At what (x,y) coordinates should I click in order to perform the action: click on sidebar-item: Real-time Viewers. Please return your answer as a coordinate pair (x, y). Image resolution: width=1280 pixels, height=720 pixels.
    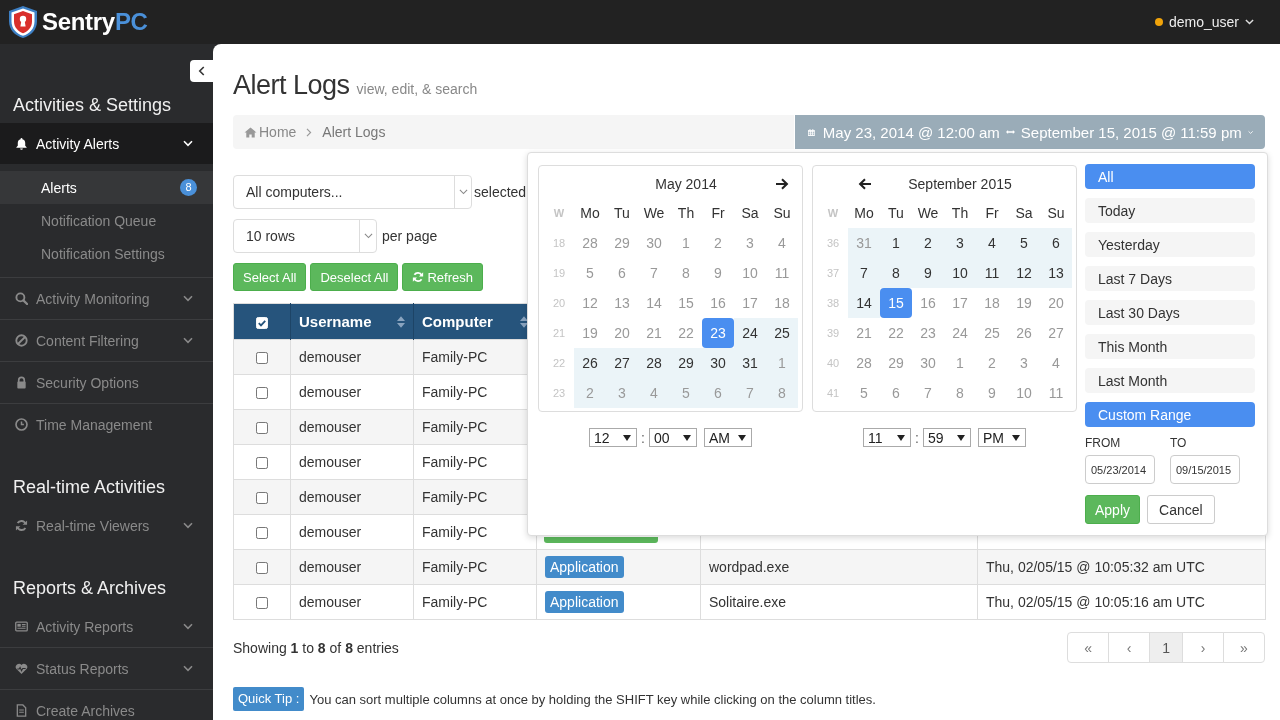
    Looking at the image, I should click on (106, 525).